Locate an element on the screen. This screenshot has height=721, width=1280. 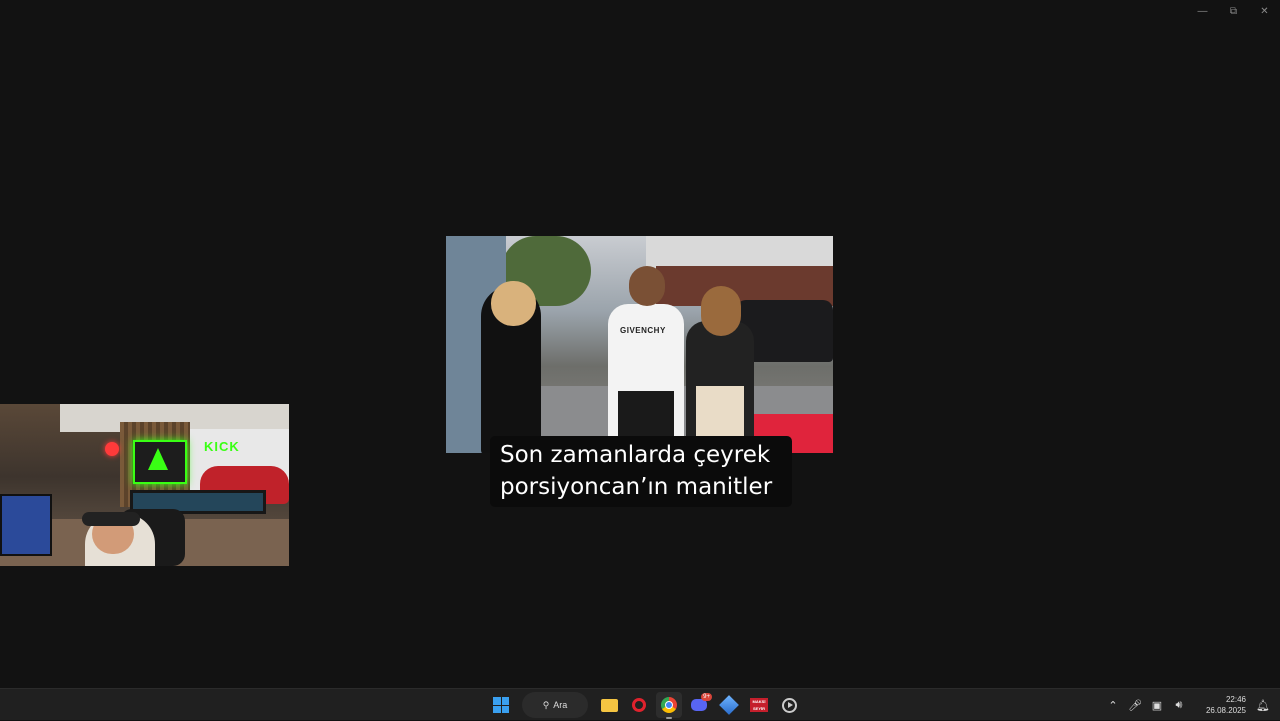
red-app-button: MAKSİ SEYİR is located at coordinates (759, 705).